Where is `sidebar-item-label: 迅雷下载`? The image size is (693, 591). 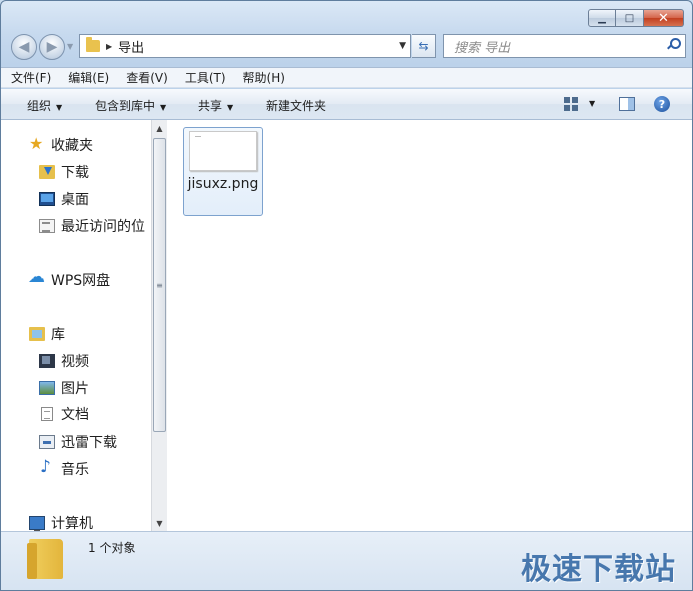
sidebar-item-label: 迅雷下载 is located at coordinates (89, 443).